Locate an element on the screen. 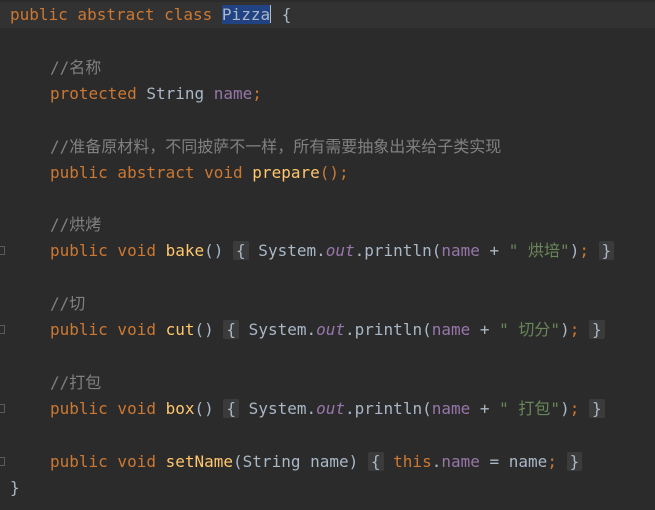 The width and height of the screenshot is (655, 510). code-line-comment-bake: //烘烤 is located at coordinates (50, 225).